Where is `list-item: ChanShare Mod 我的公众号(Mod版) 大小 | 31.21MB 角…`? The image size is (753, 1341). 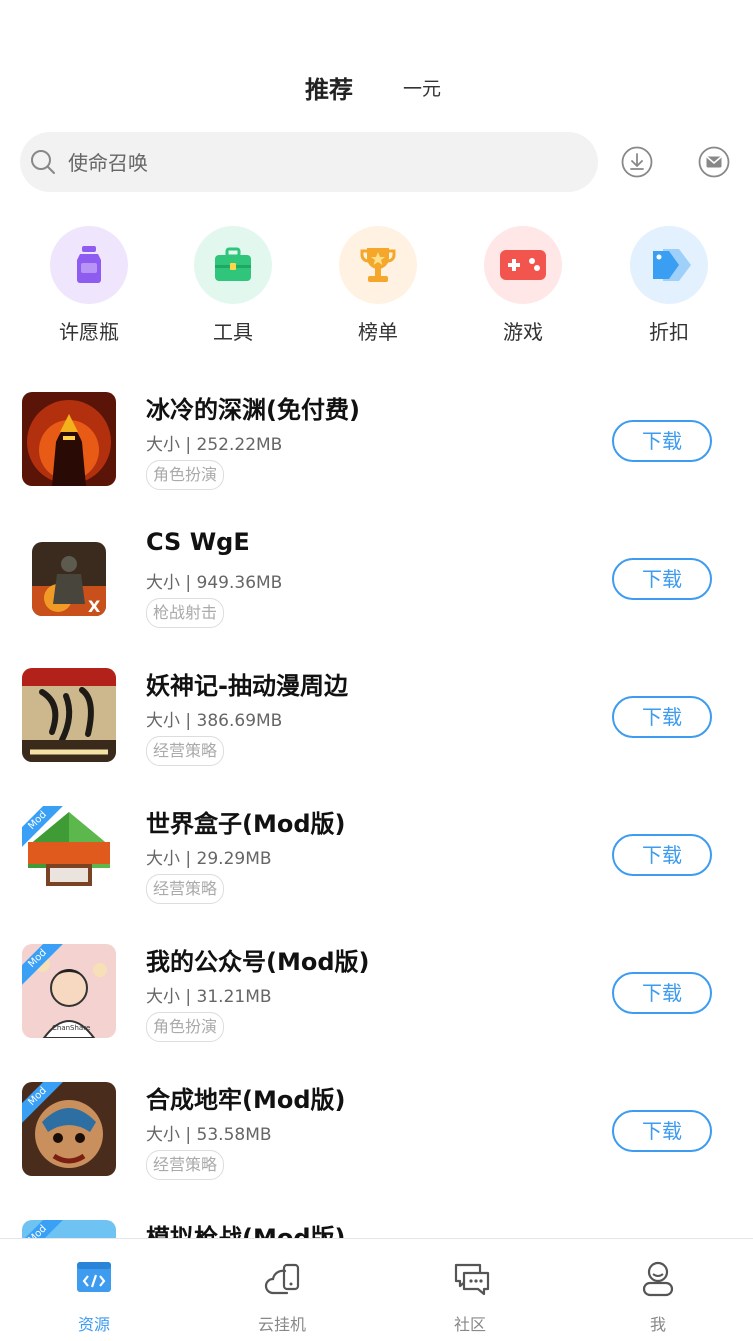
list-item: ChanShare Mod 我的公众号(Mod版) 大小 | 31.21MB 角… is located at coordinates (376, 1001).